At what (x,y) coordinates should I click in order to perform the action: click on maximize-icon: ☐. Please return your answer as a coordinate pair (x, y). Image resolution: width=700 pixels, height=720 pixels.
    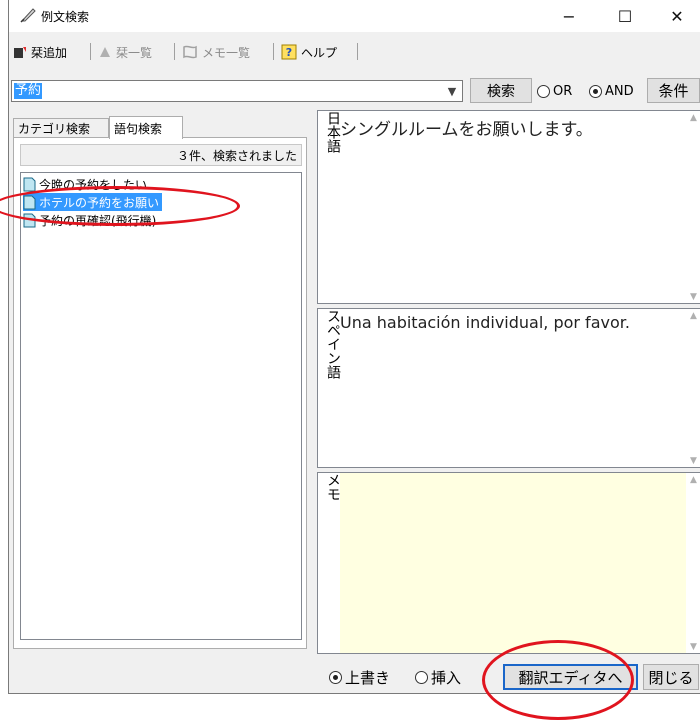
    Looking at the image, I should click on (625, 16).